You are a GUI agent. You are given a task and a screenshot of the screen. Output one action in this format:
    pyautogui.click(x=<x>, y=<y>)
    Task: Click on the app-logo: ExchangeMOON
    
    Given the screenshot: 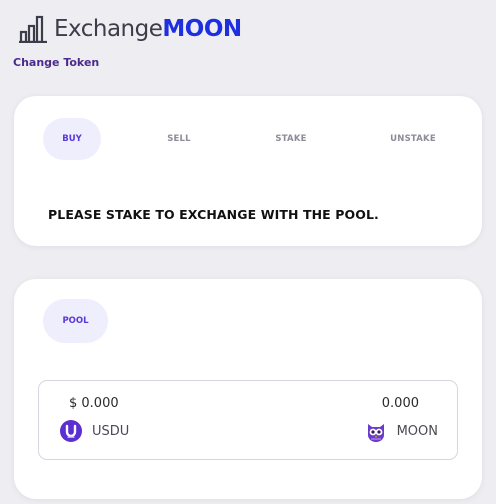 What is the action you would take?
    pyautogui.click(x=148, y=29)
    